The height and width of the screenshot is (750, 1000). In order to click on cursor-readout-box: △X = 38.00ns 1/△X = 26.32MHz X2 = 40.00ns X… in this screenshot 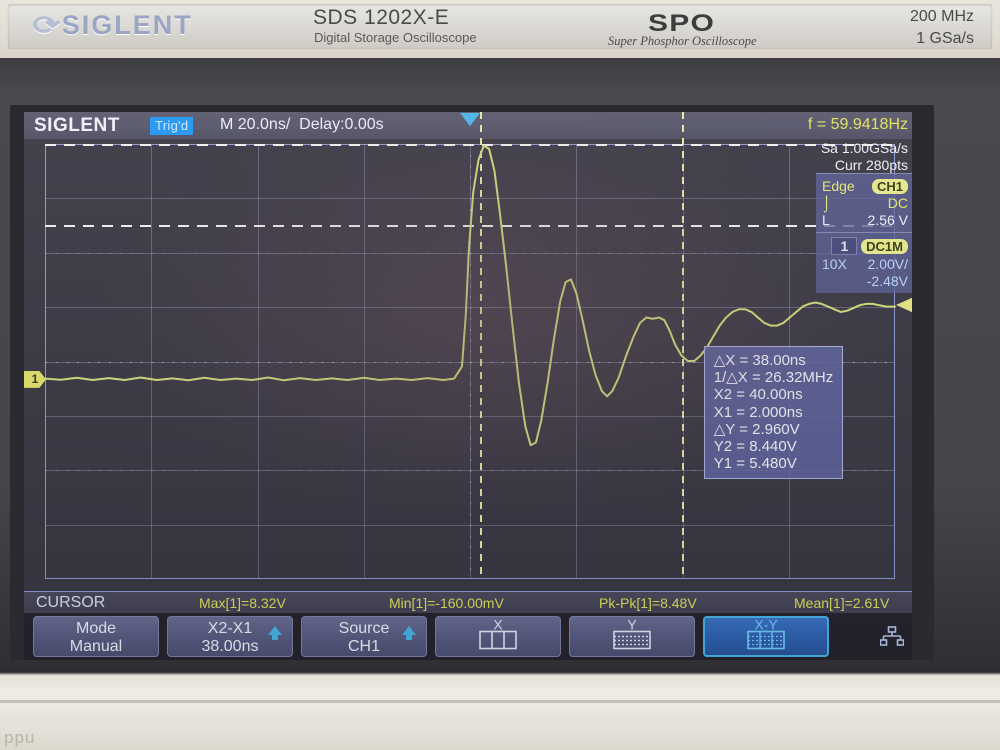, I will do `click(773, 413)`.